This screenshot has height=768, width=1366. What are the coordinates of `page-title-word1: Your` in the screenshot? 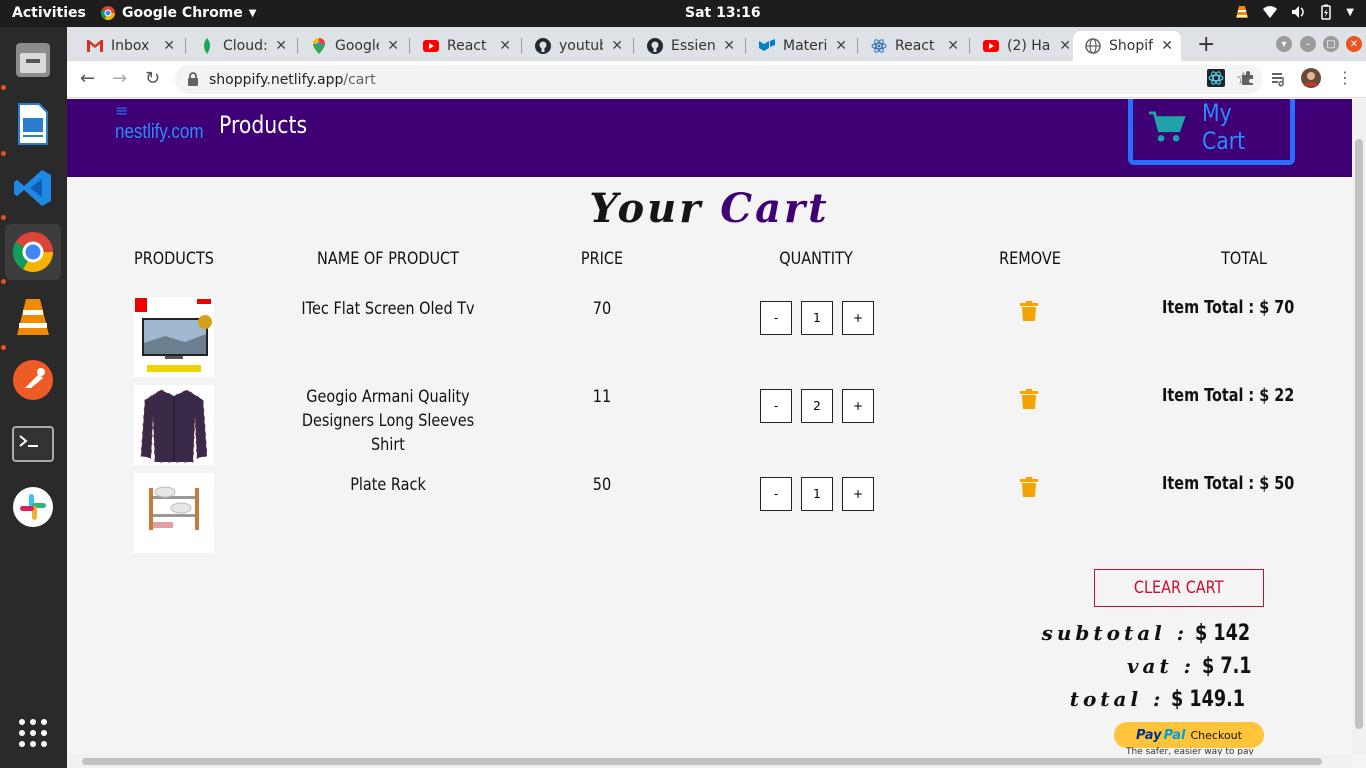 It's located at (646, 208).